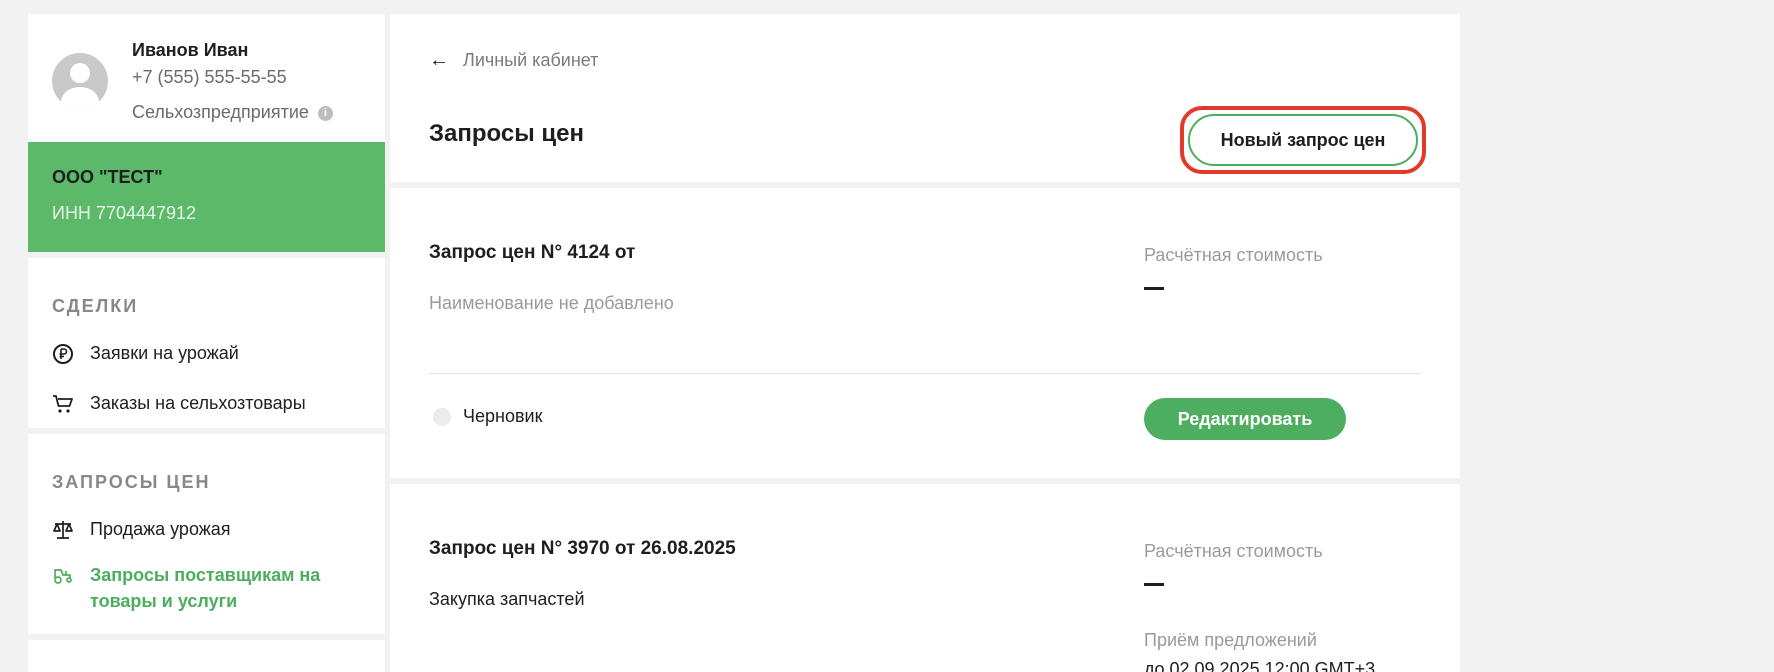  I want to click on deadline-label: Приём предложений, so click(1230, 640).